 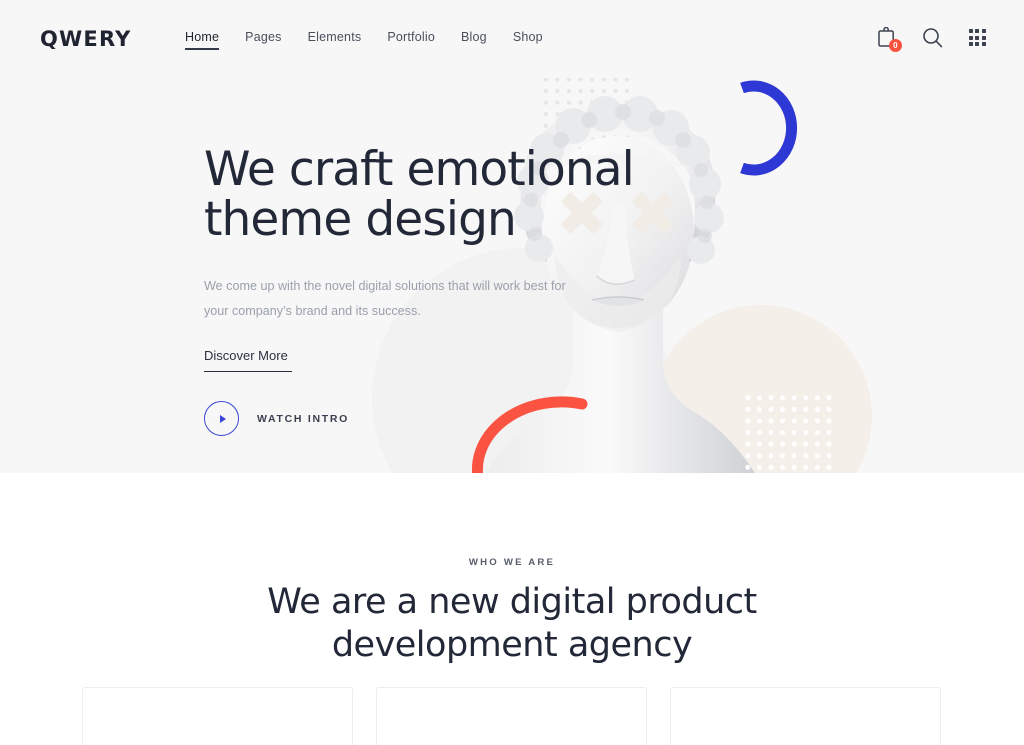 I want to click on hero-title: We craft emotional theme design, so click(x=419, y=196).